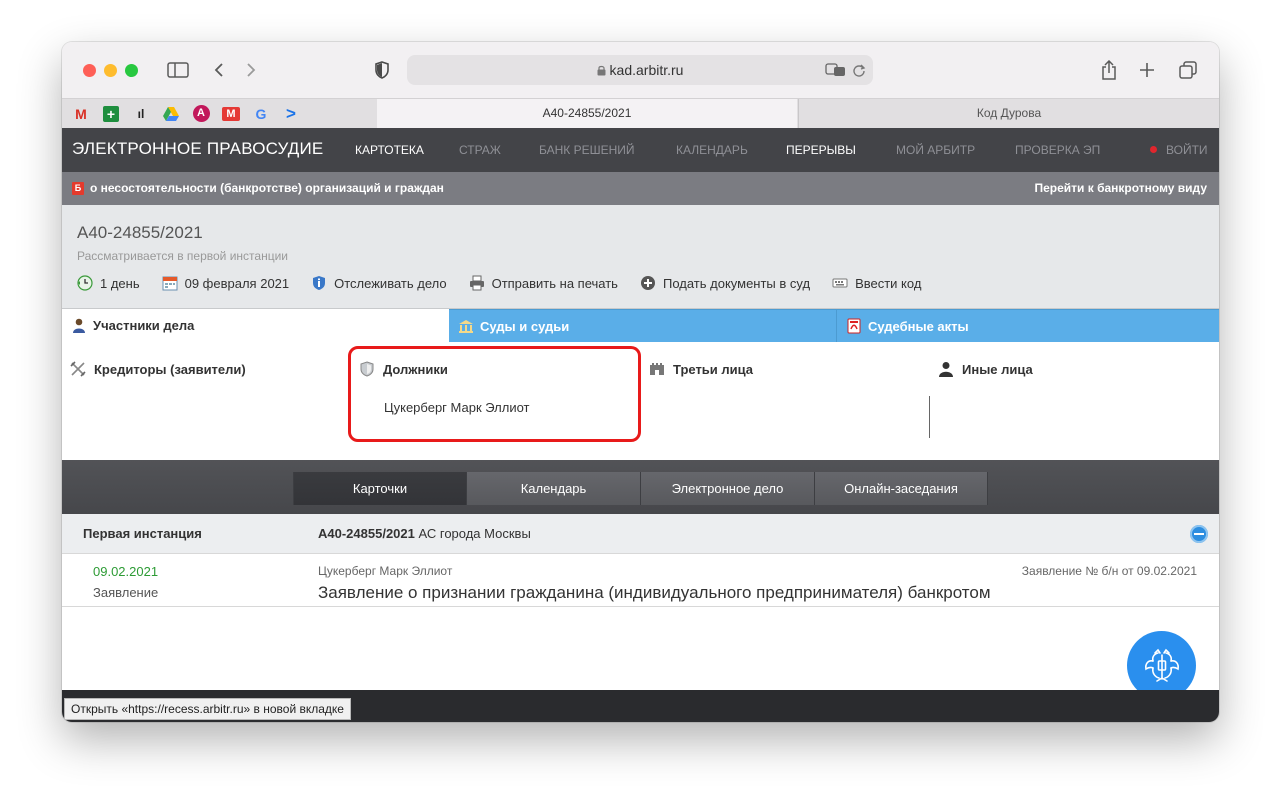 This screenshot has width=1280, height=804. What do you see at coordinates (171, 114) in the screenshot?
I see `drive-favicon` at bounding box center [171, 114].